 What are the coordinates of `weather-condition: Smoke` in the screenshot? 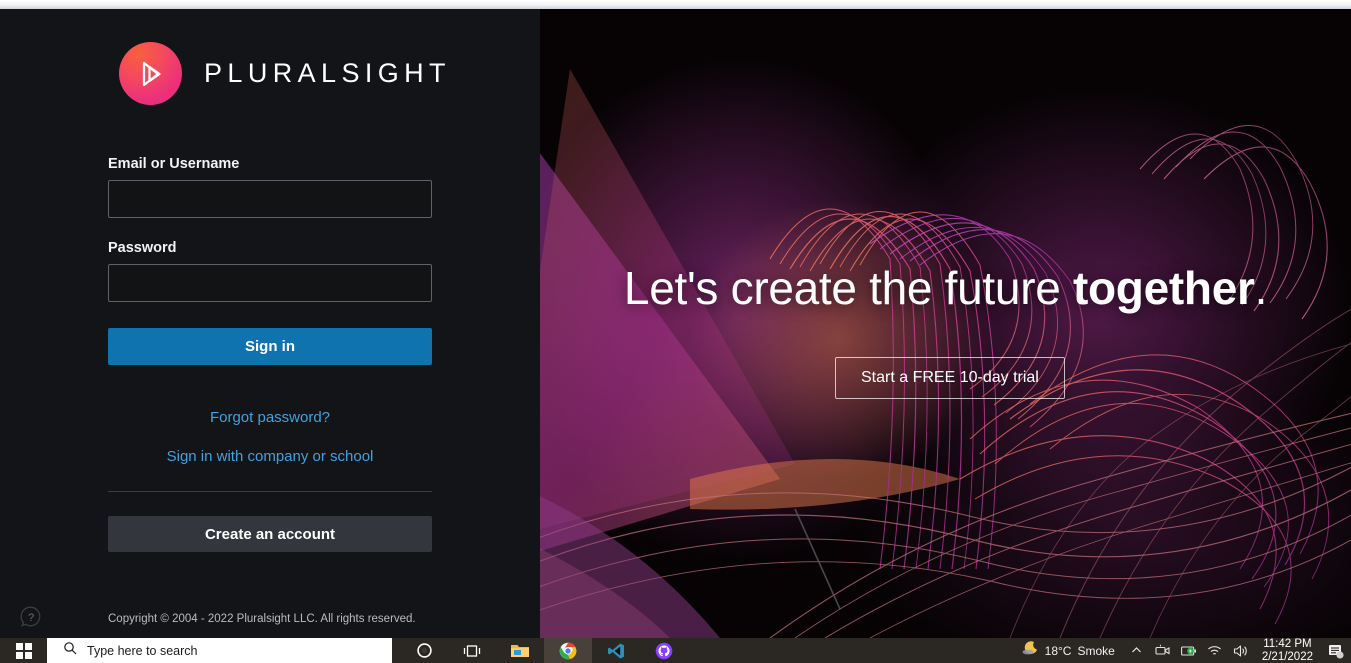 It's located at (1096, 650).